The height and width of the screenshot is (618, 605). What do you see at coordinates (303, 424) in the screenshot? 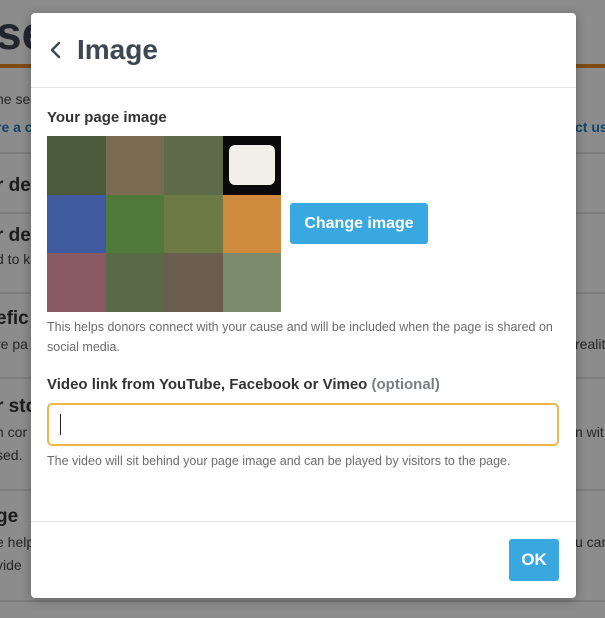
I see `video-link-input` at bounding box center [303, 424].